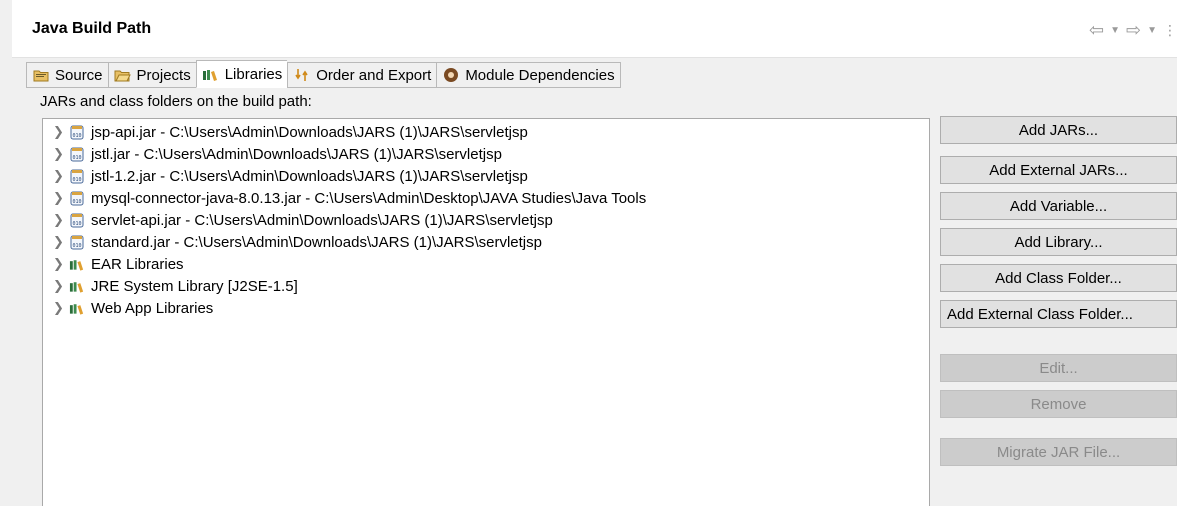  What do you see at coordinates (486, 264) in the screenshot?
I see `tree-item-ear-libraries: ❯ EAR Libraries` at bounding box center [486, 264].